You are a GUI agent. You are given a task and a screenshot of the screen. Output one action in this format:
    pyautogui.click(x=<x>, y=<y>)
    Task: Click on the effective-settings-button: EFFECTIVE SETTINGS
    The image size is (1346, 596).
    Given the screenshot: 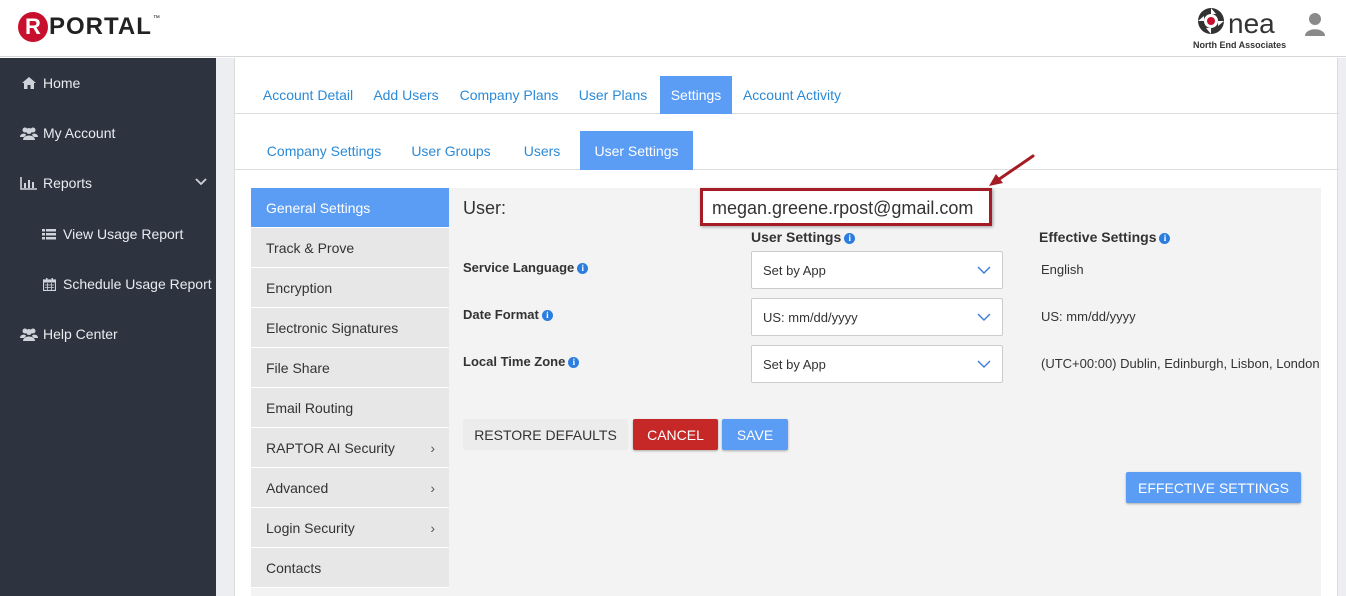 What is the action you would take?
    pyautogui.click(x=1213, y=487)
    